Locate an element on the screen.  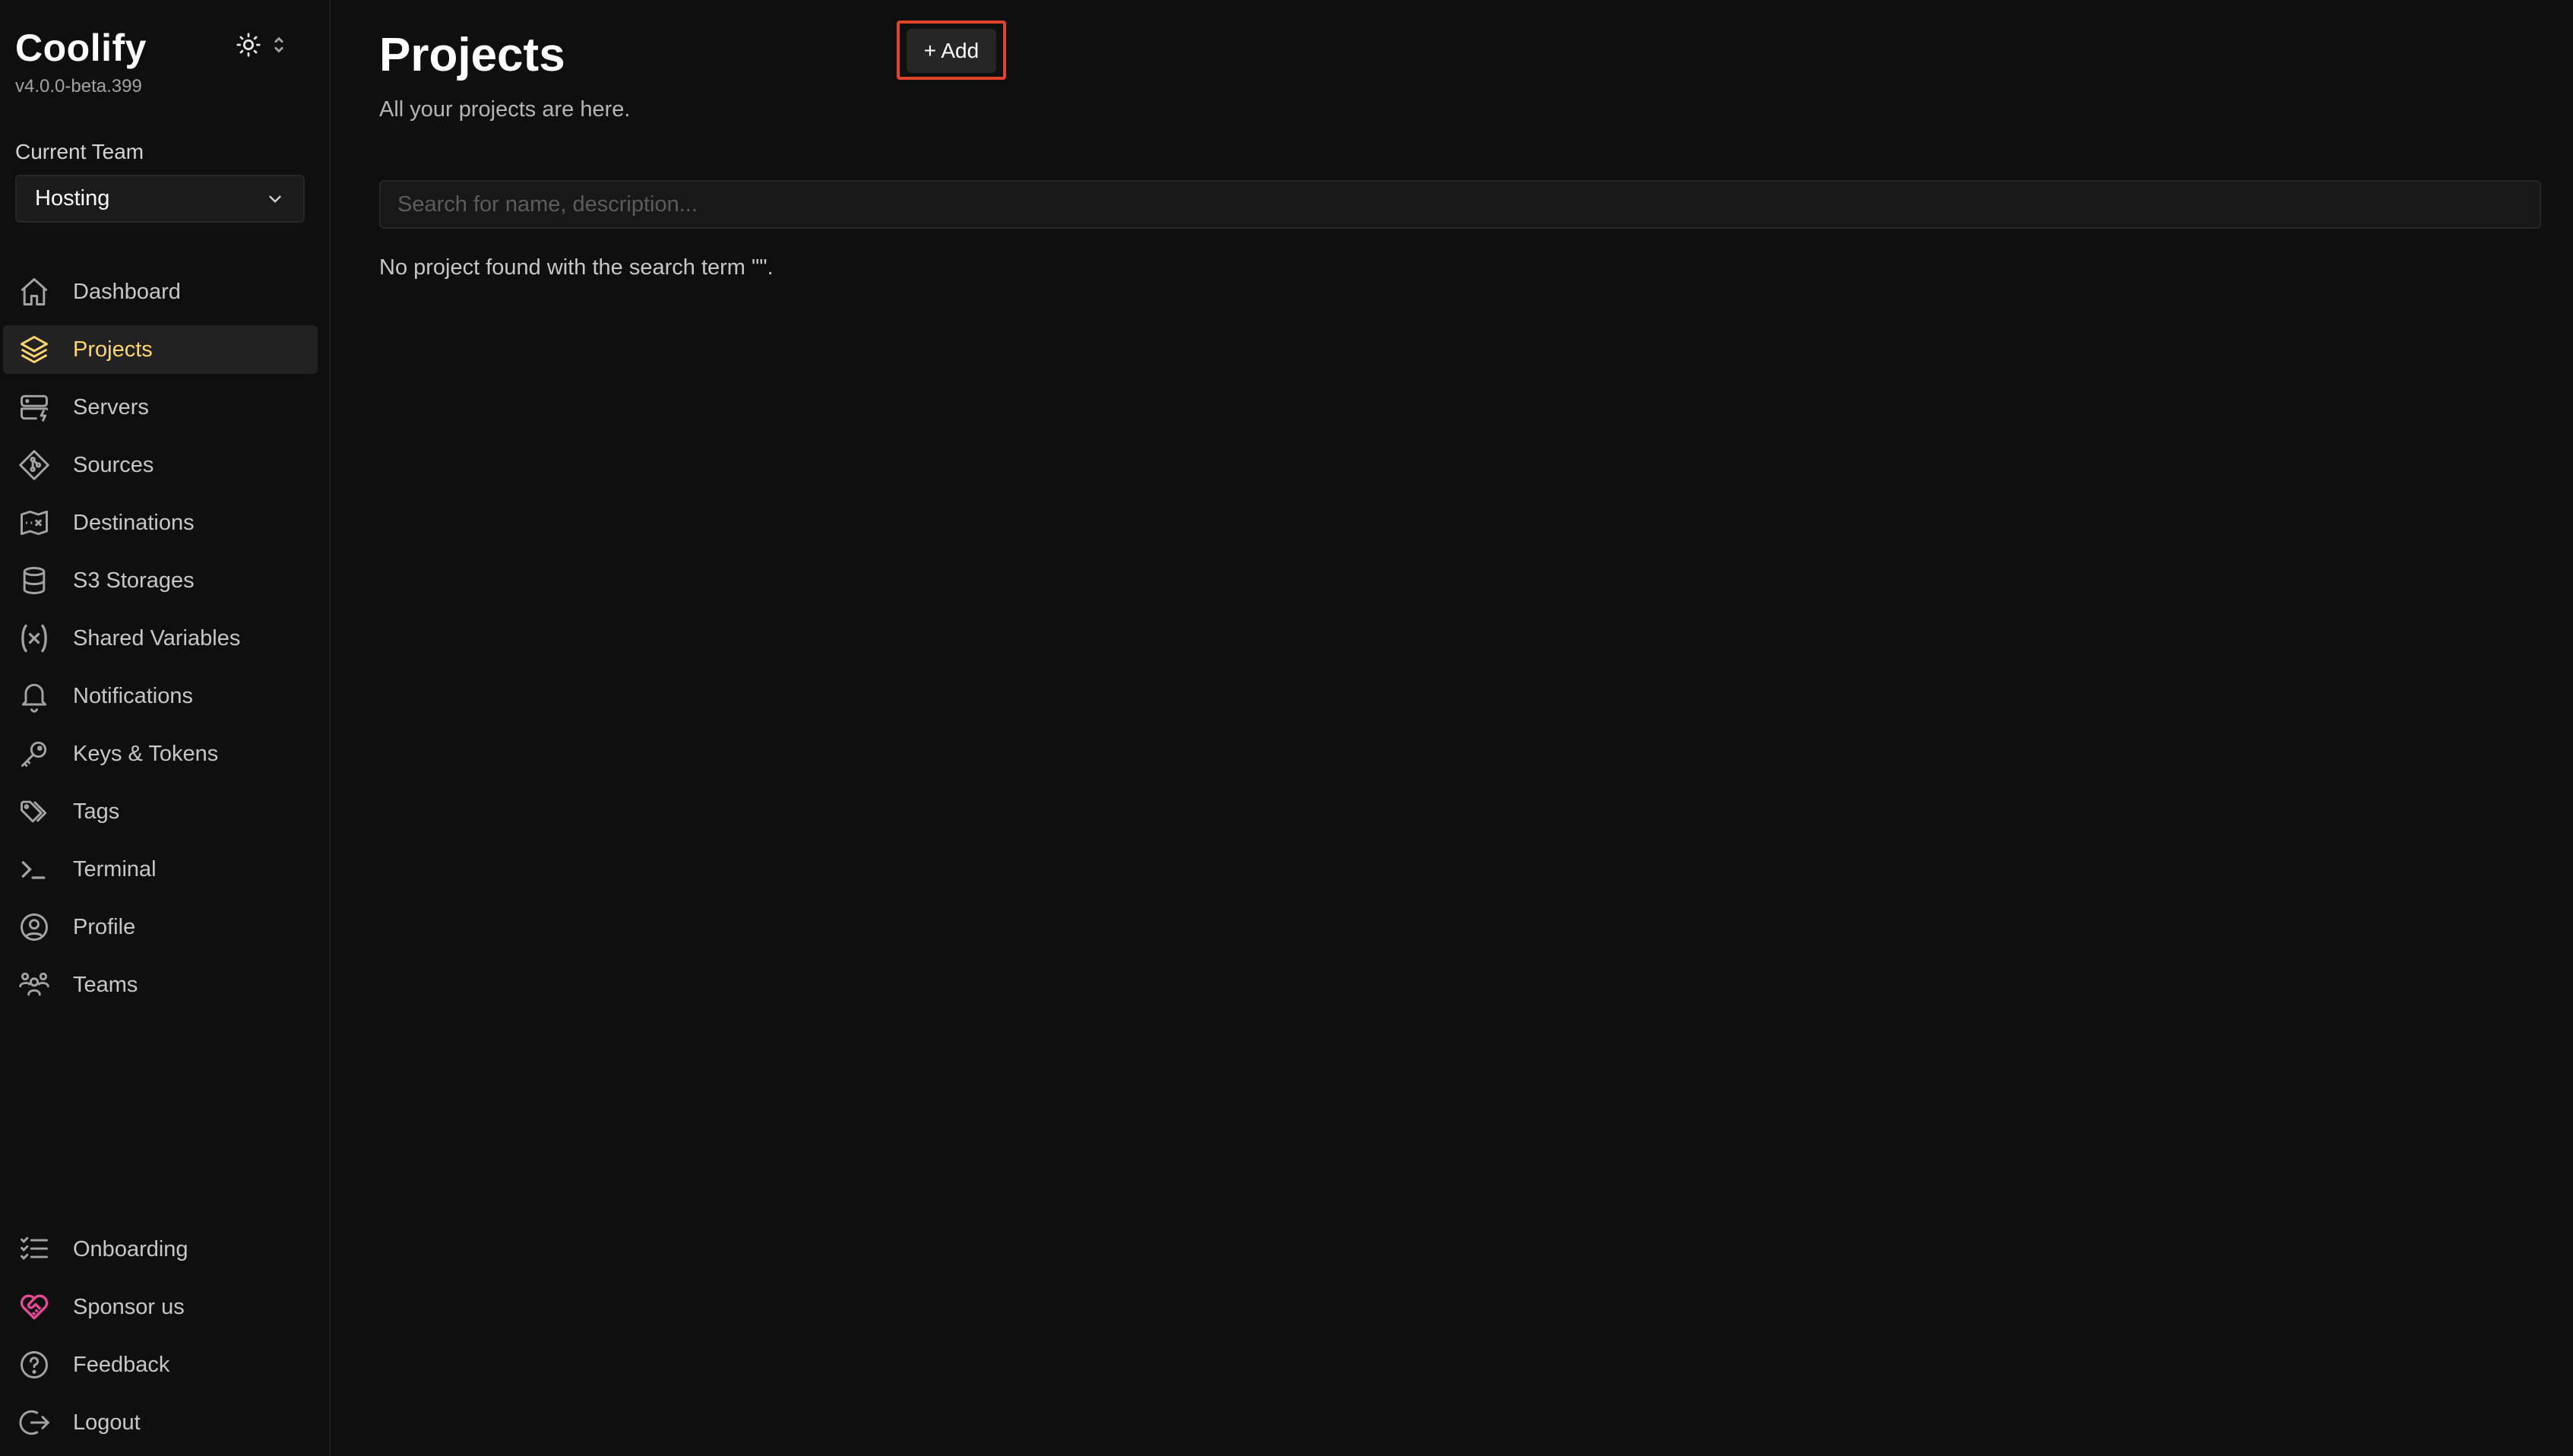
sidebar-item-label: S3 Storages is located at coordinates (134, 580).